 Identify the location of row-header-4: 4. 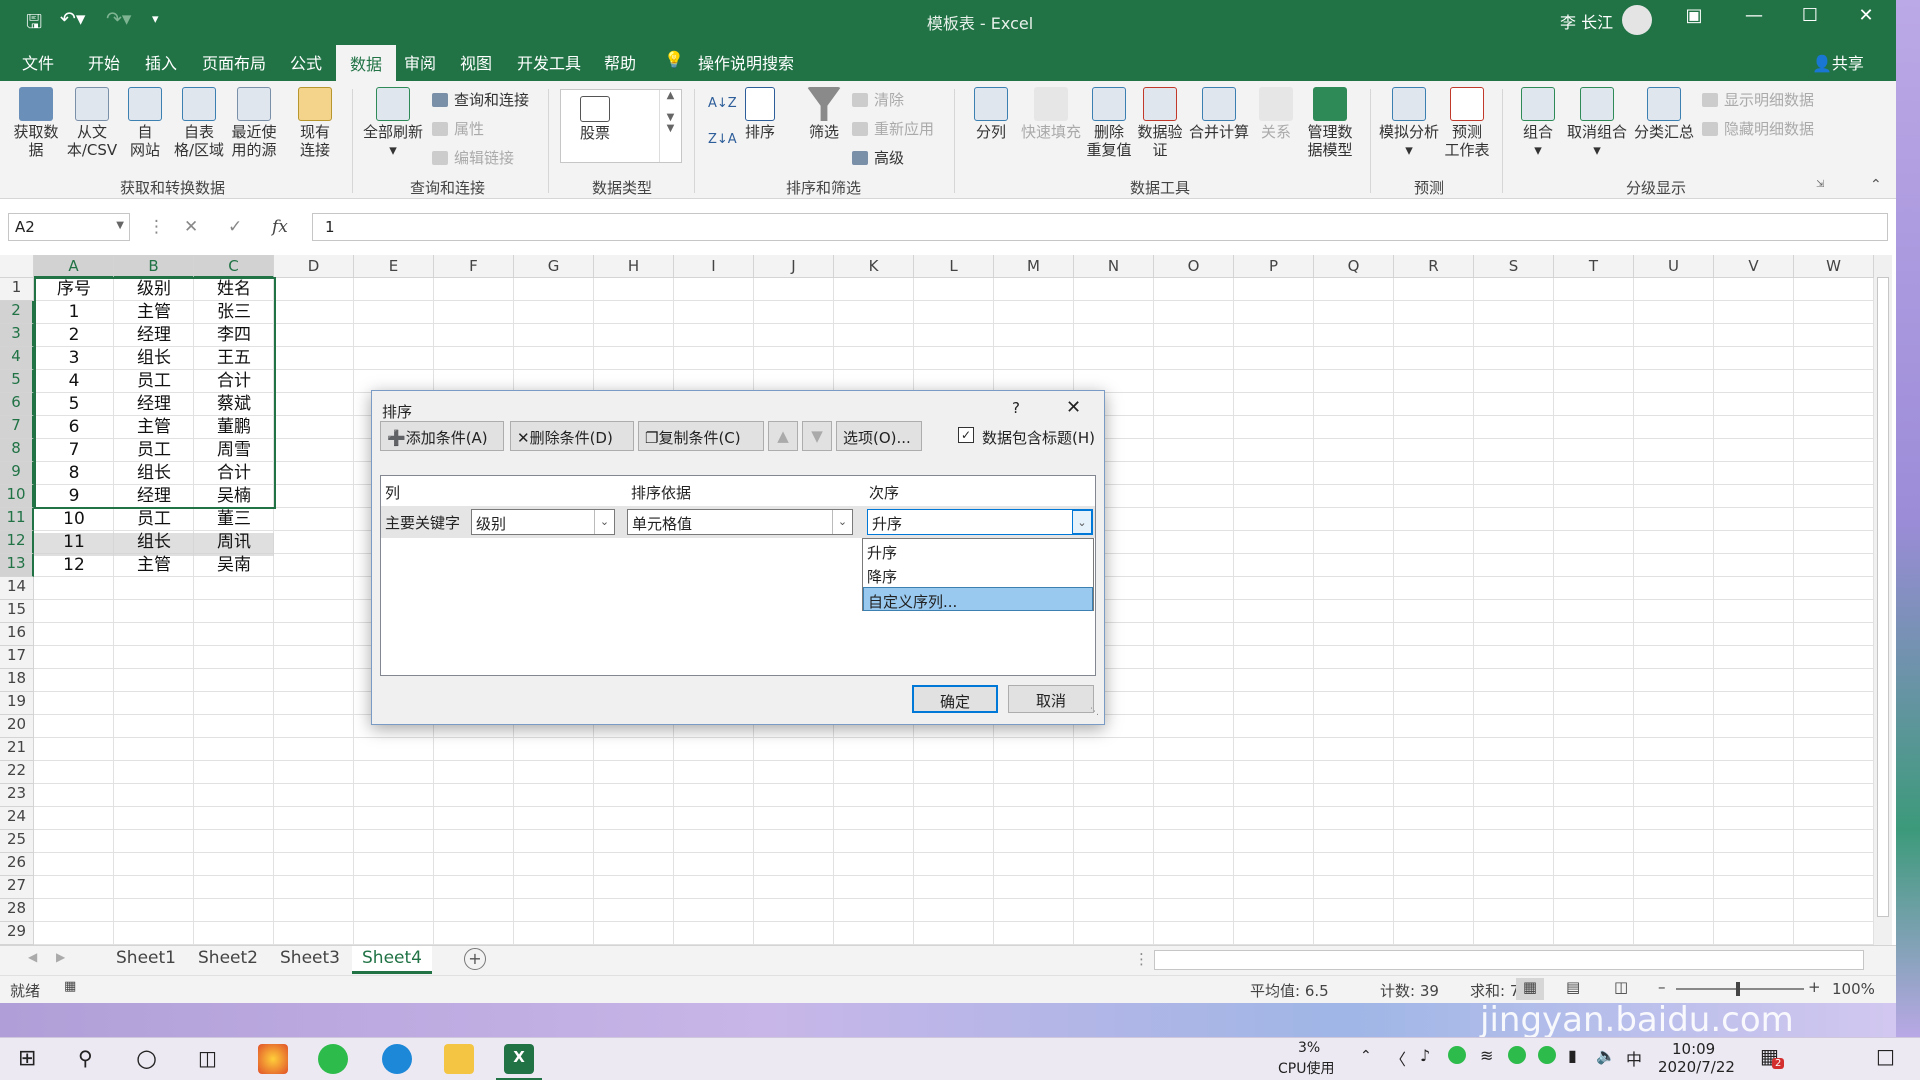
(17, 358).